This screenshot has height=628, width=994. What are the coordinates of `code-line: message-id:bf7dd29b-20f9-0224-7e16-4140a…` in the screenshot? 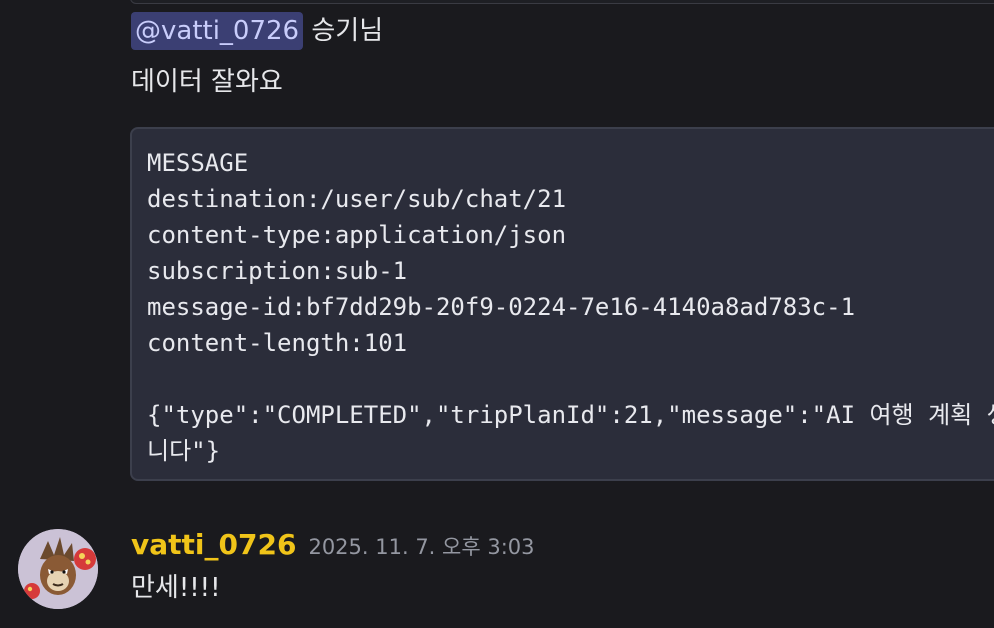 It's located at (501, 307).